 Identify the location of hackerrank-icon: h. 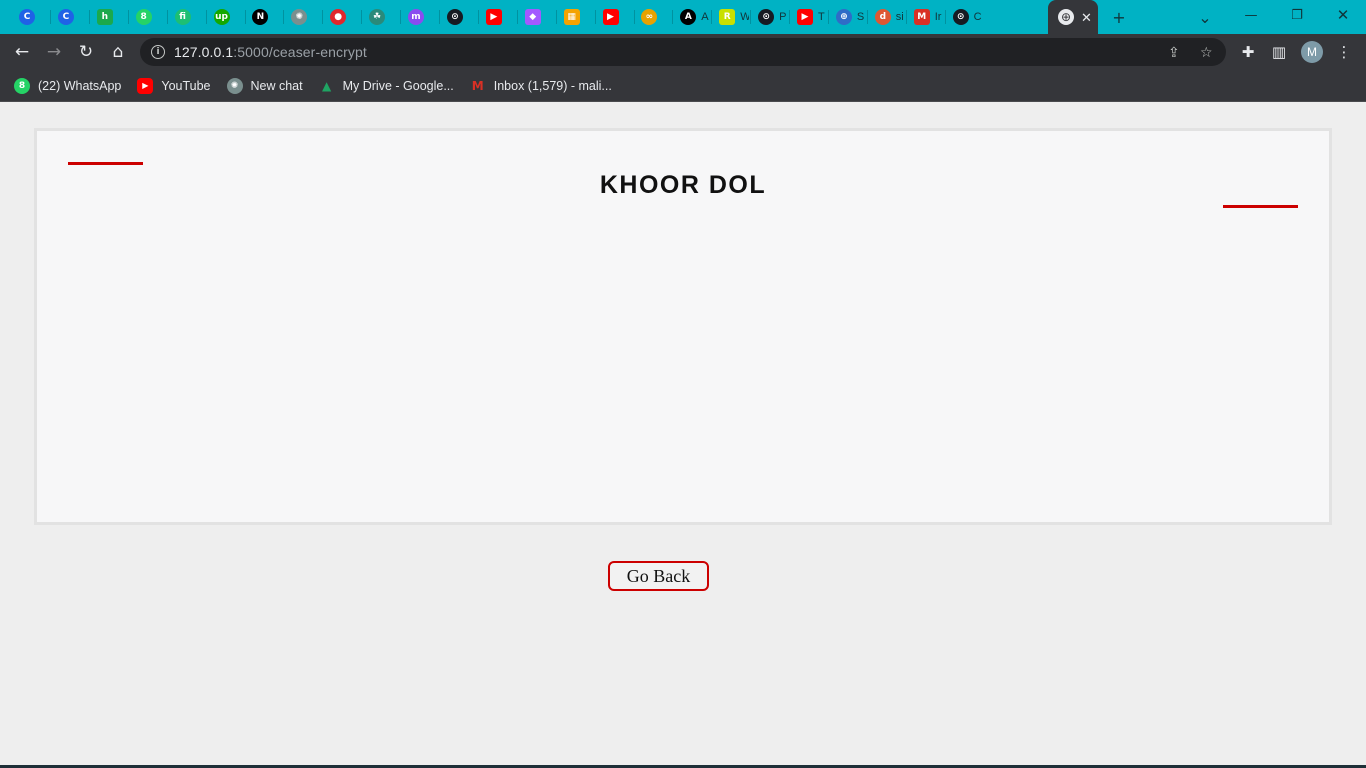
(104, 17).